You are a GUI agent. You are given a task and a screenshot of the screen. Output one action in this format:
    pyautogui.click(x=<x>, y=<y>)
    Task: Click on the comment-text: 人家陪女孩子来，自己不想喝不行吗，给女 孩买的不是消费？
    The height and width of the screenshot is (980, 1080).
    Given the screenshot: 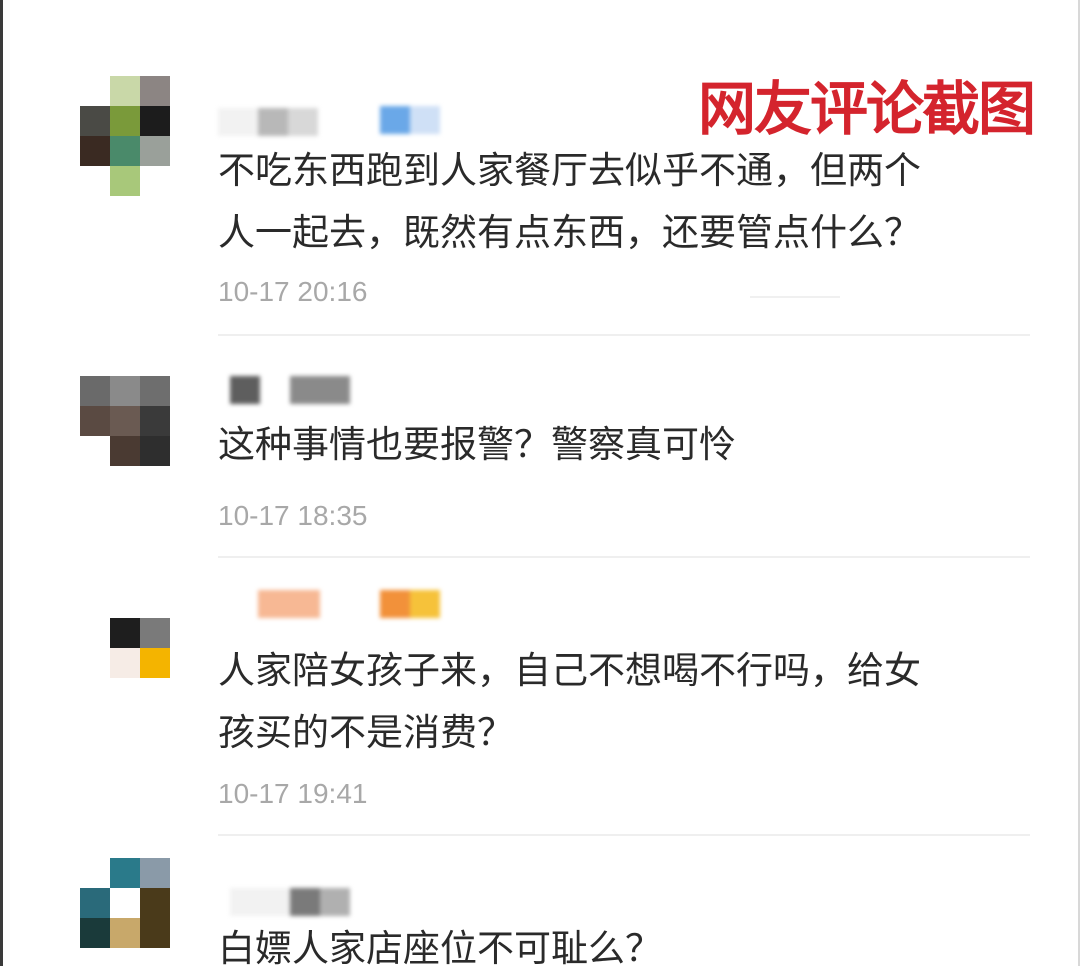 What is the action you would take?
    pyautogui.click(x=618, y=702)
    